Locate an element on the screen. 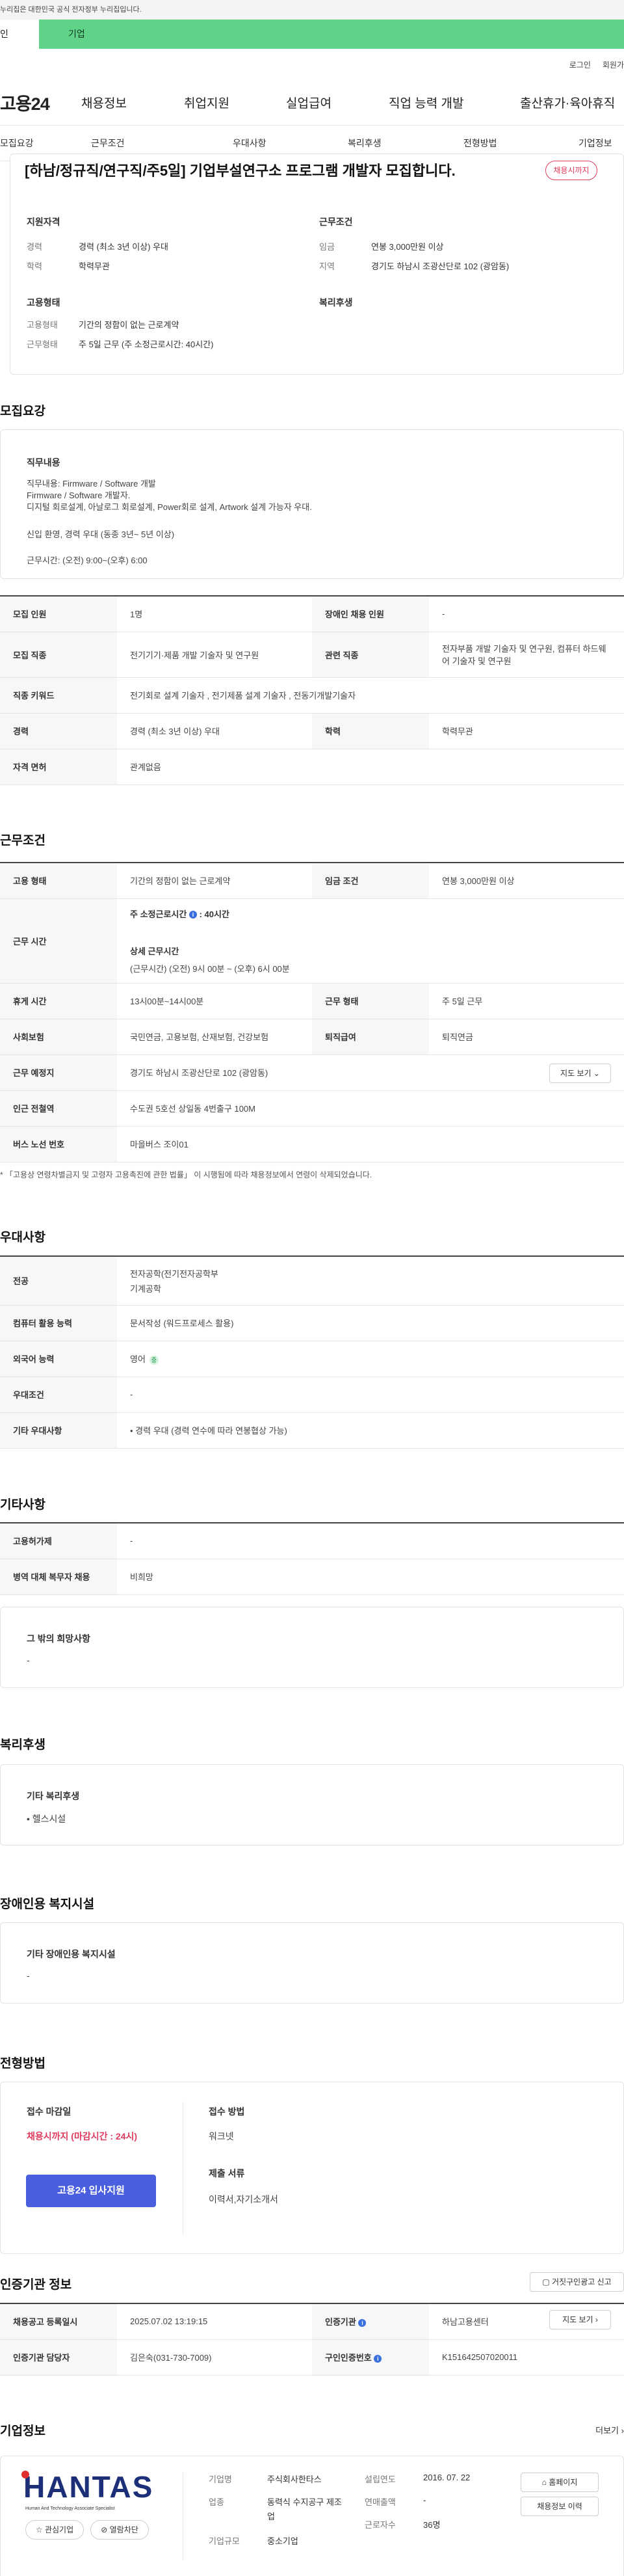 This screenshot has width=624, height=2576. bus-value: 마을버스 조이01 is located at coordinates (370, 1144).